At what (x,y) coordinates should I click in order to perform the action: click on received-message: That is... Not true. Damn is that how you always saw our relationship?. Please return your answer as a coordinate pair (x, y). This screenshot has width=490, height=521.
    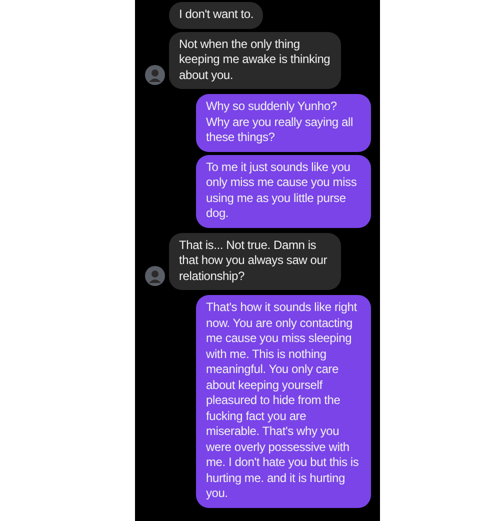
    Looking at the image, I should click on (255, 261).